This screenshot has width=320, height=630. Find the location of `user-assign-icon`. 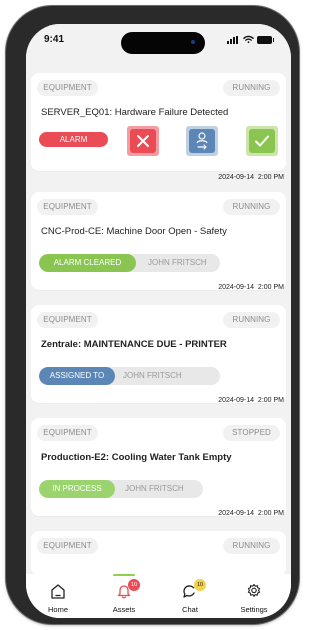

user-assign-icon is located at coordinates (202, 141).